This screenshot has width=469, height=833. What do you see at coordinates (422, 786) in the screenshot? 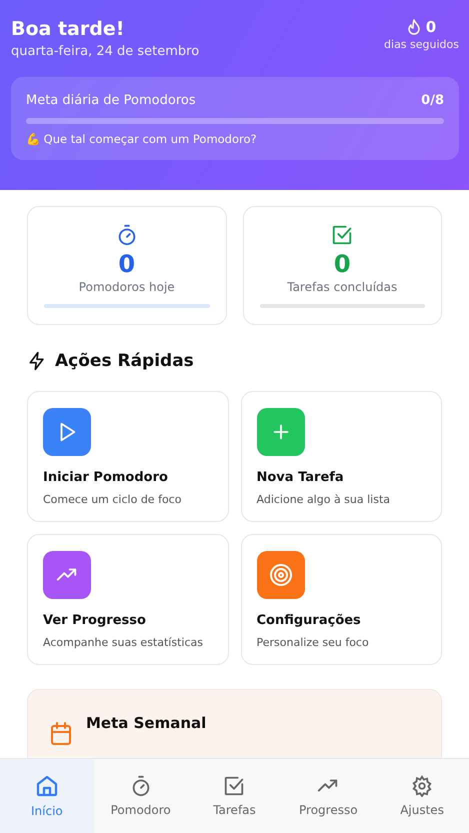
I see `settings-icon` at bounding box center [422, 786].